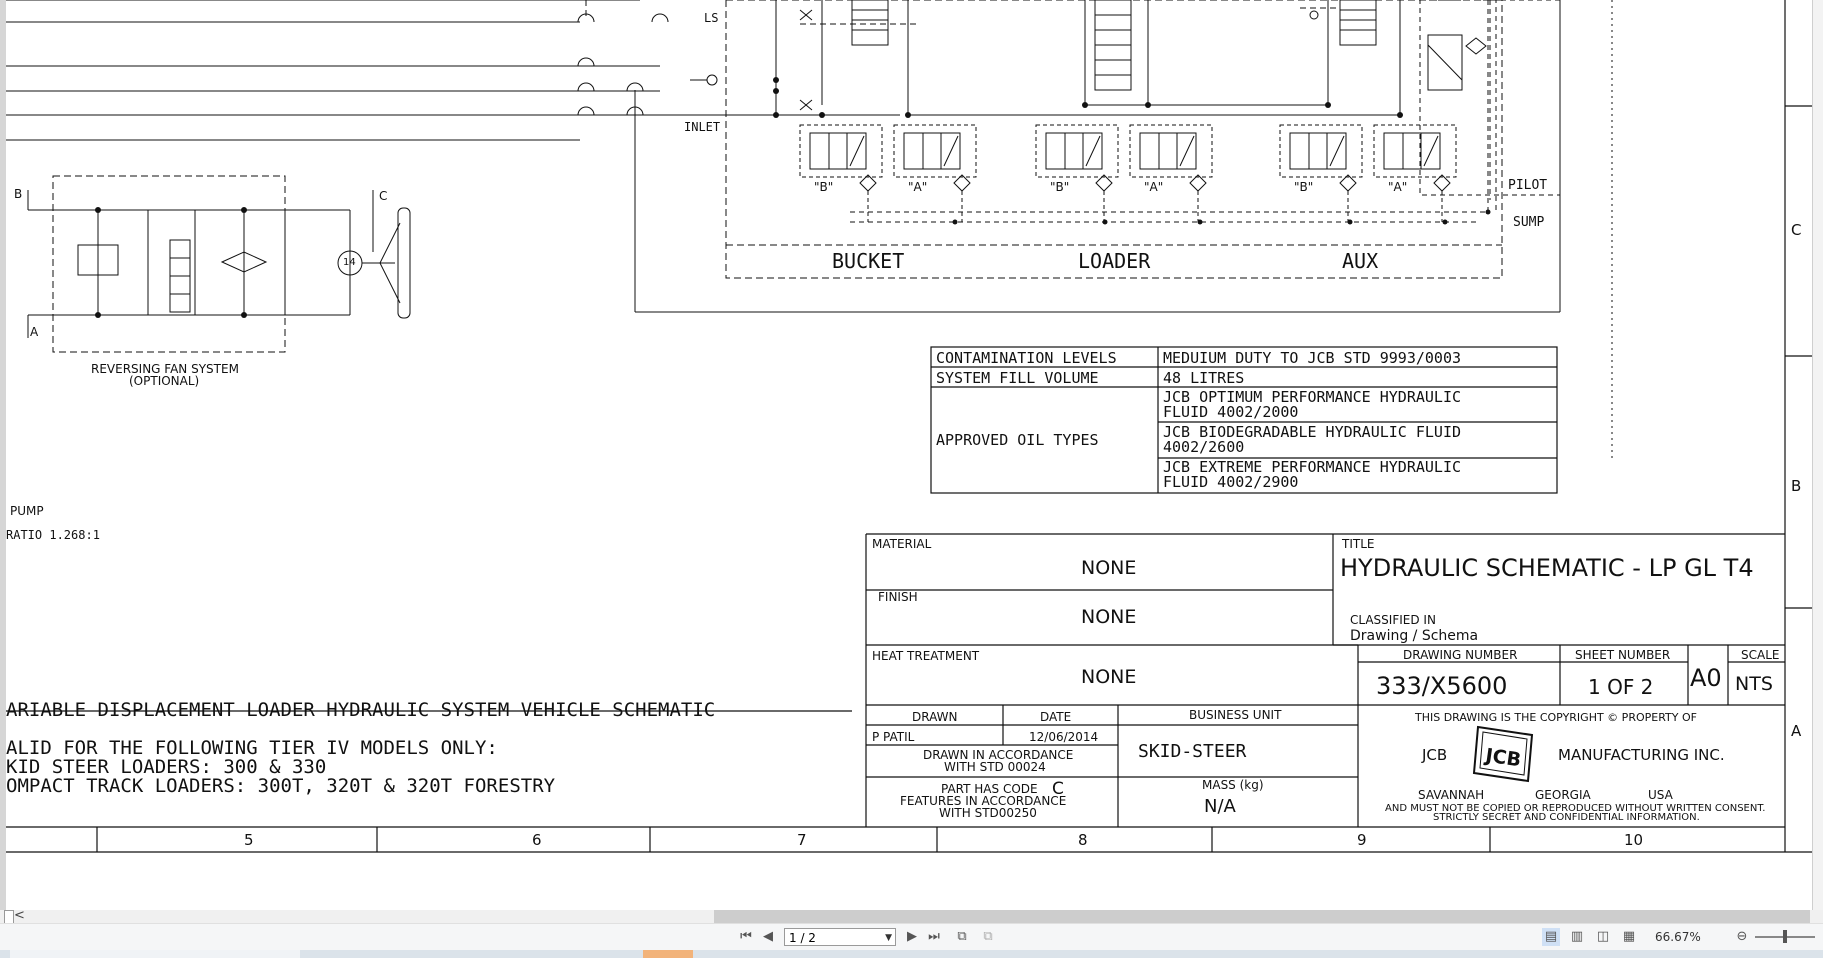 The height and width of the screenshot is (958, 1823). Describe the element at coordinates (934, 937) in the screenshot. I see `last-page-icon: ⏭` at that location.